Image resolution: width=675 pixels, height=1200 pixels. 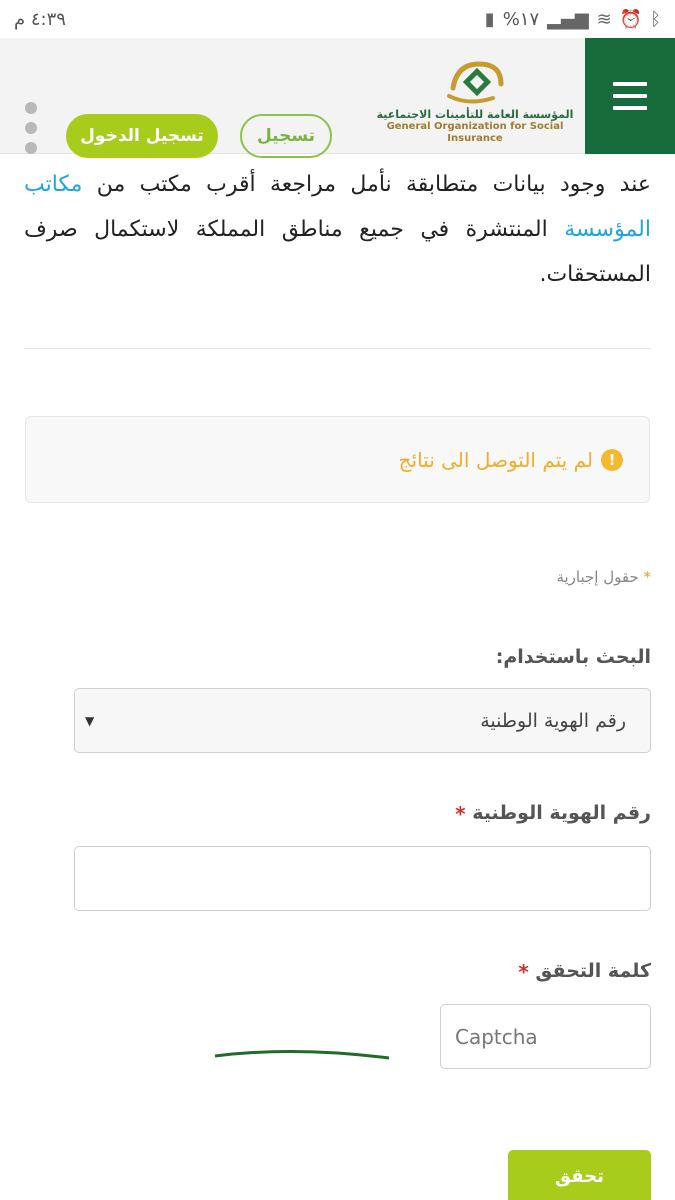 I want to click on search-by-selected-value: رقم الهوية الوطنية, so click(x=553, y=720).